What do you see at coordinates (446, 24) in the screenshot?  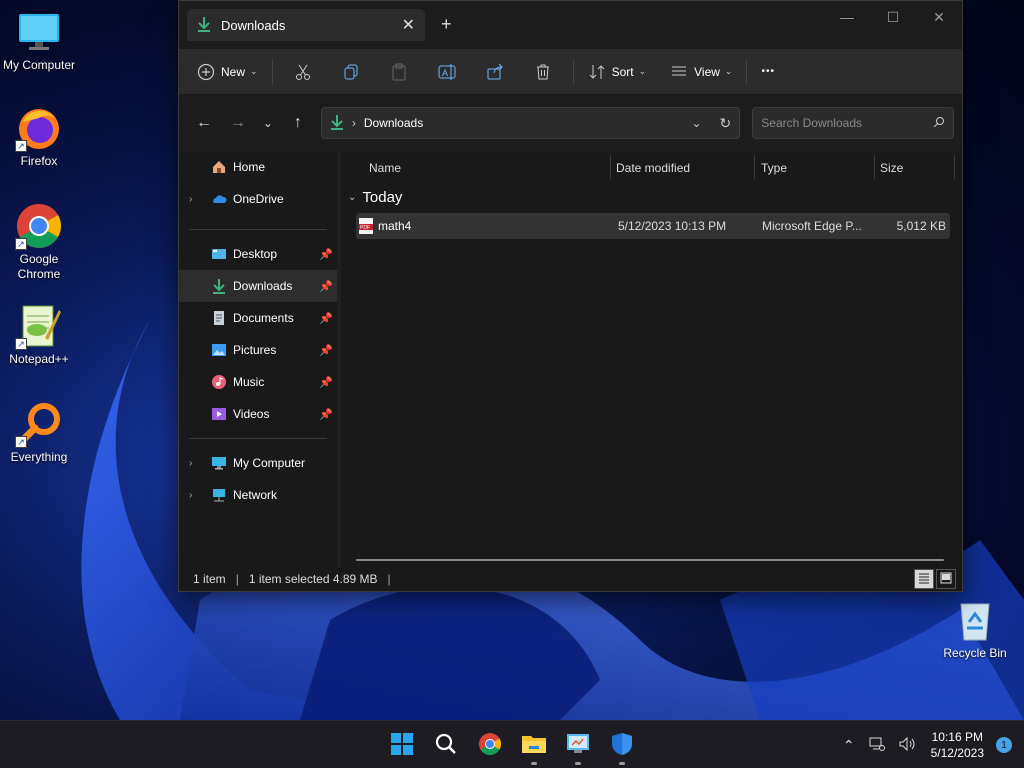 I see `new-tab-button: +` at bounding box center [446, 24].